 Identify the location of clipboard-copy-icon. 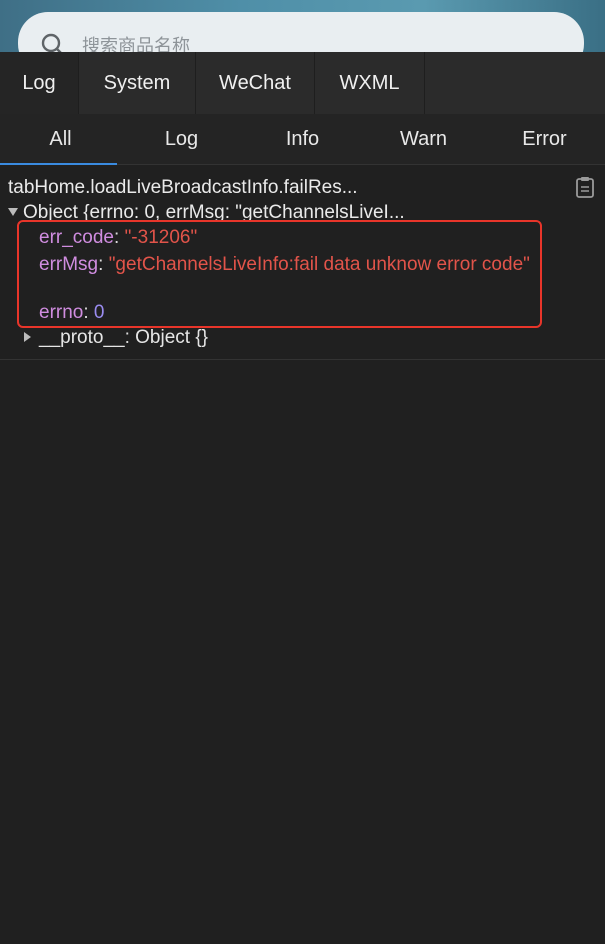
(585, 187).